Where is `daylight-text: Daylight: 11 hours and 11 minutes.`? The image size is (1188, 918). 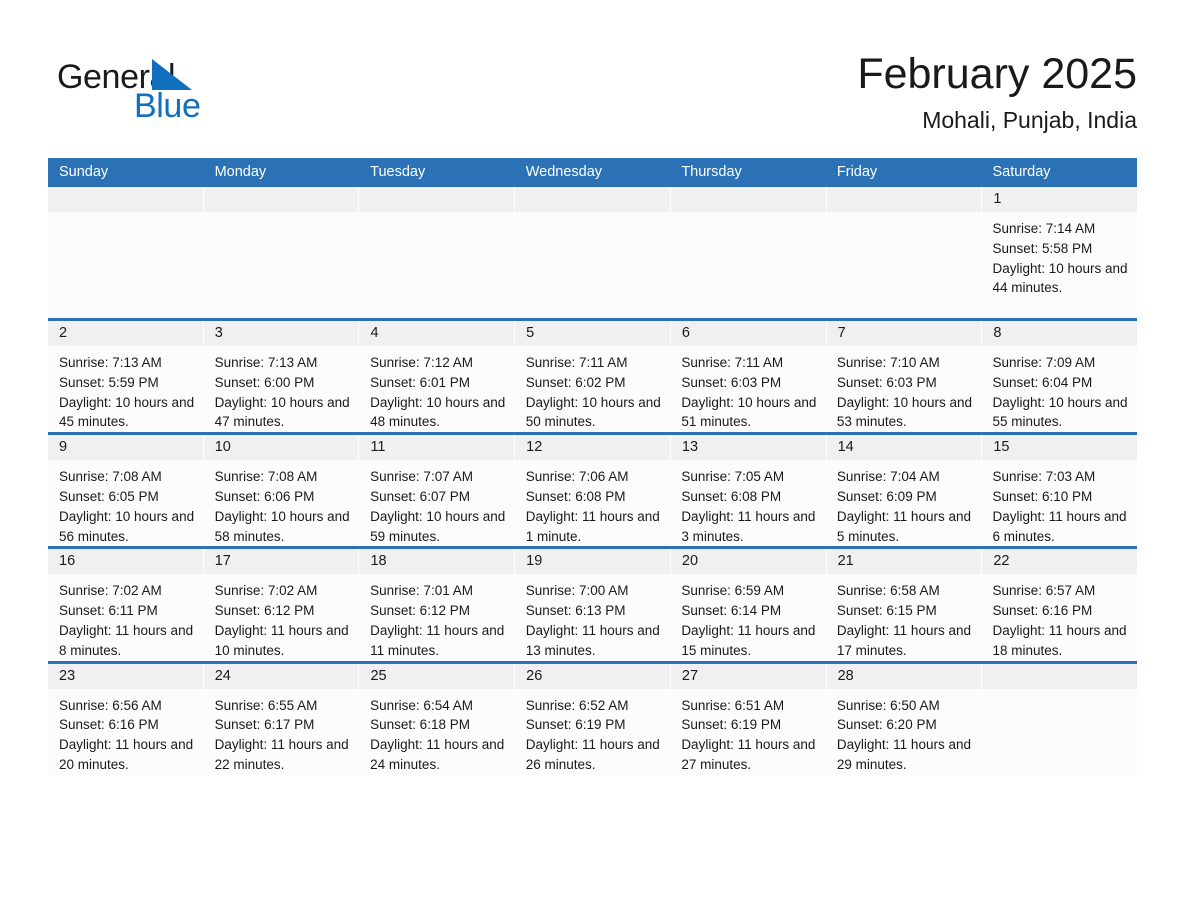 daylight-text: Daylight: 11 hours and 11 minutes. is located at coordinates (437, 640).